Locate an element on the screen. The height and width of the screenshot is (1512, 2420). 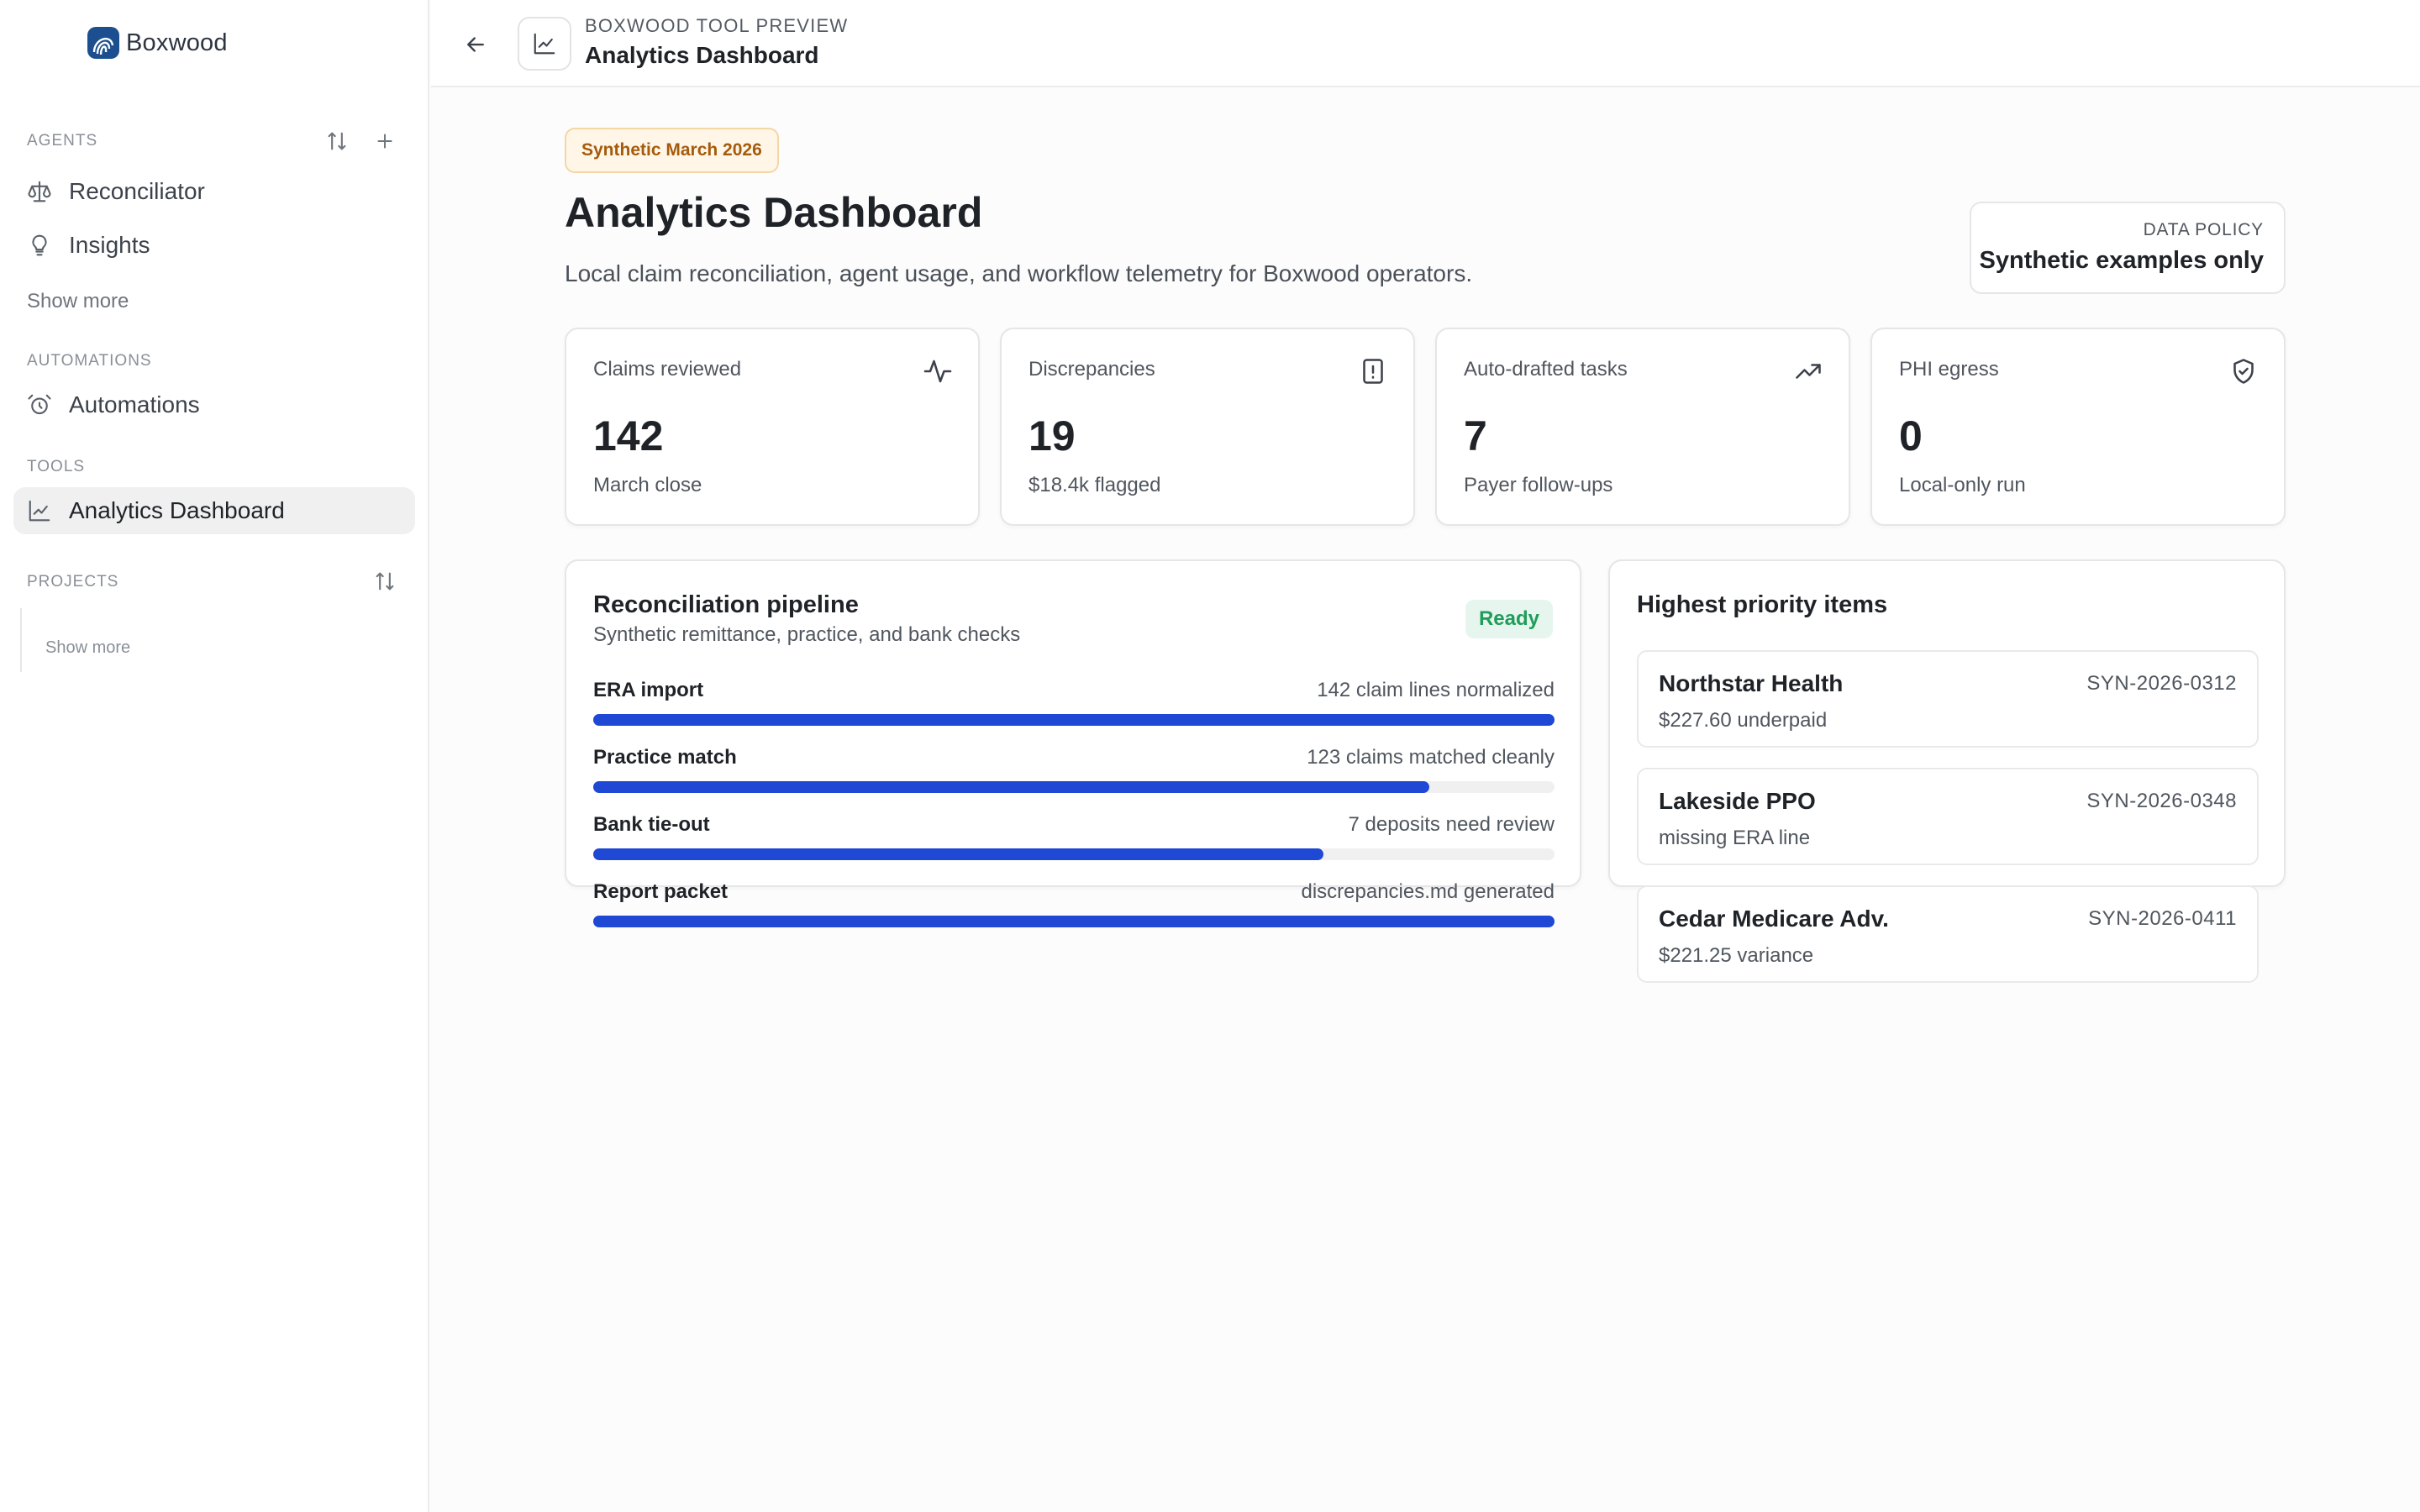
boxwood-logo-icon is located at coordinates (103, 43).